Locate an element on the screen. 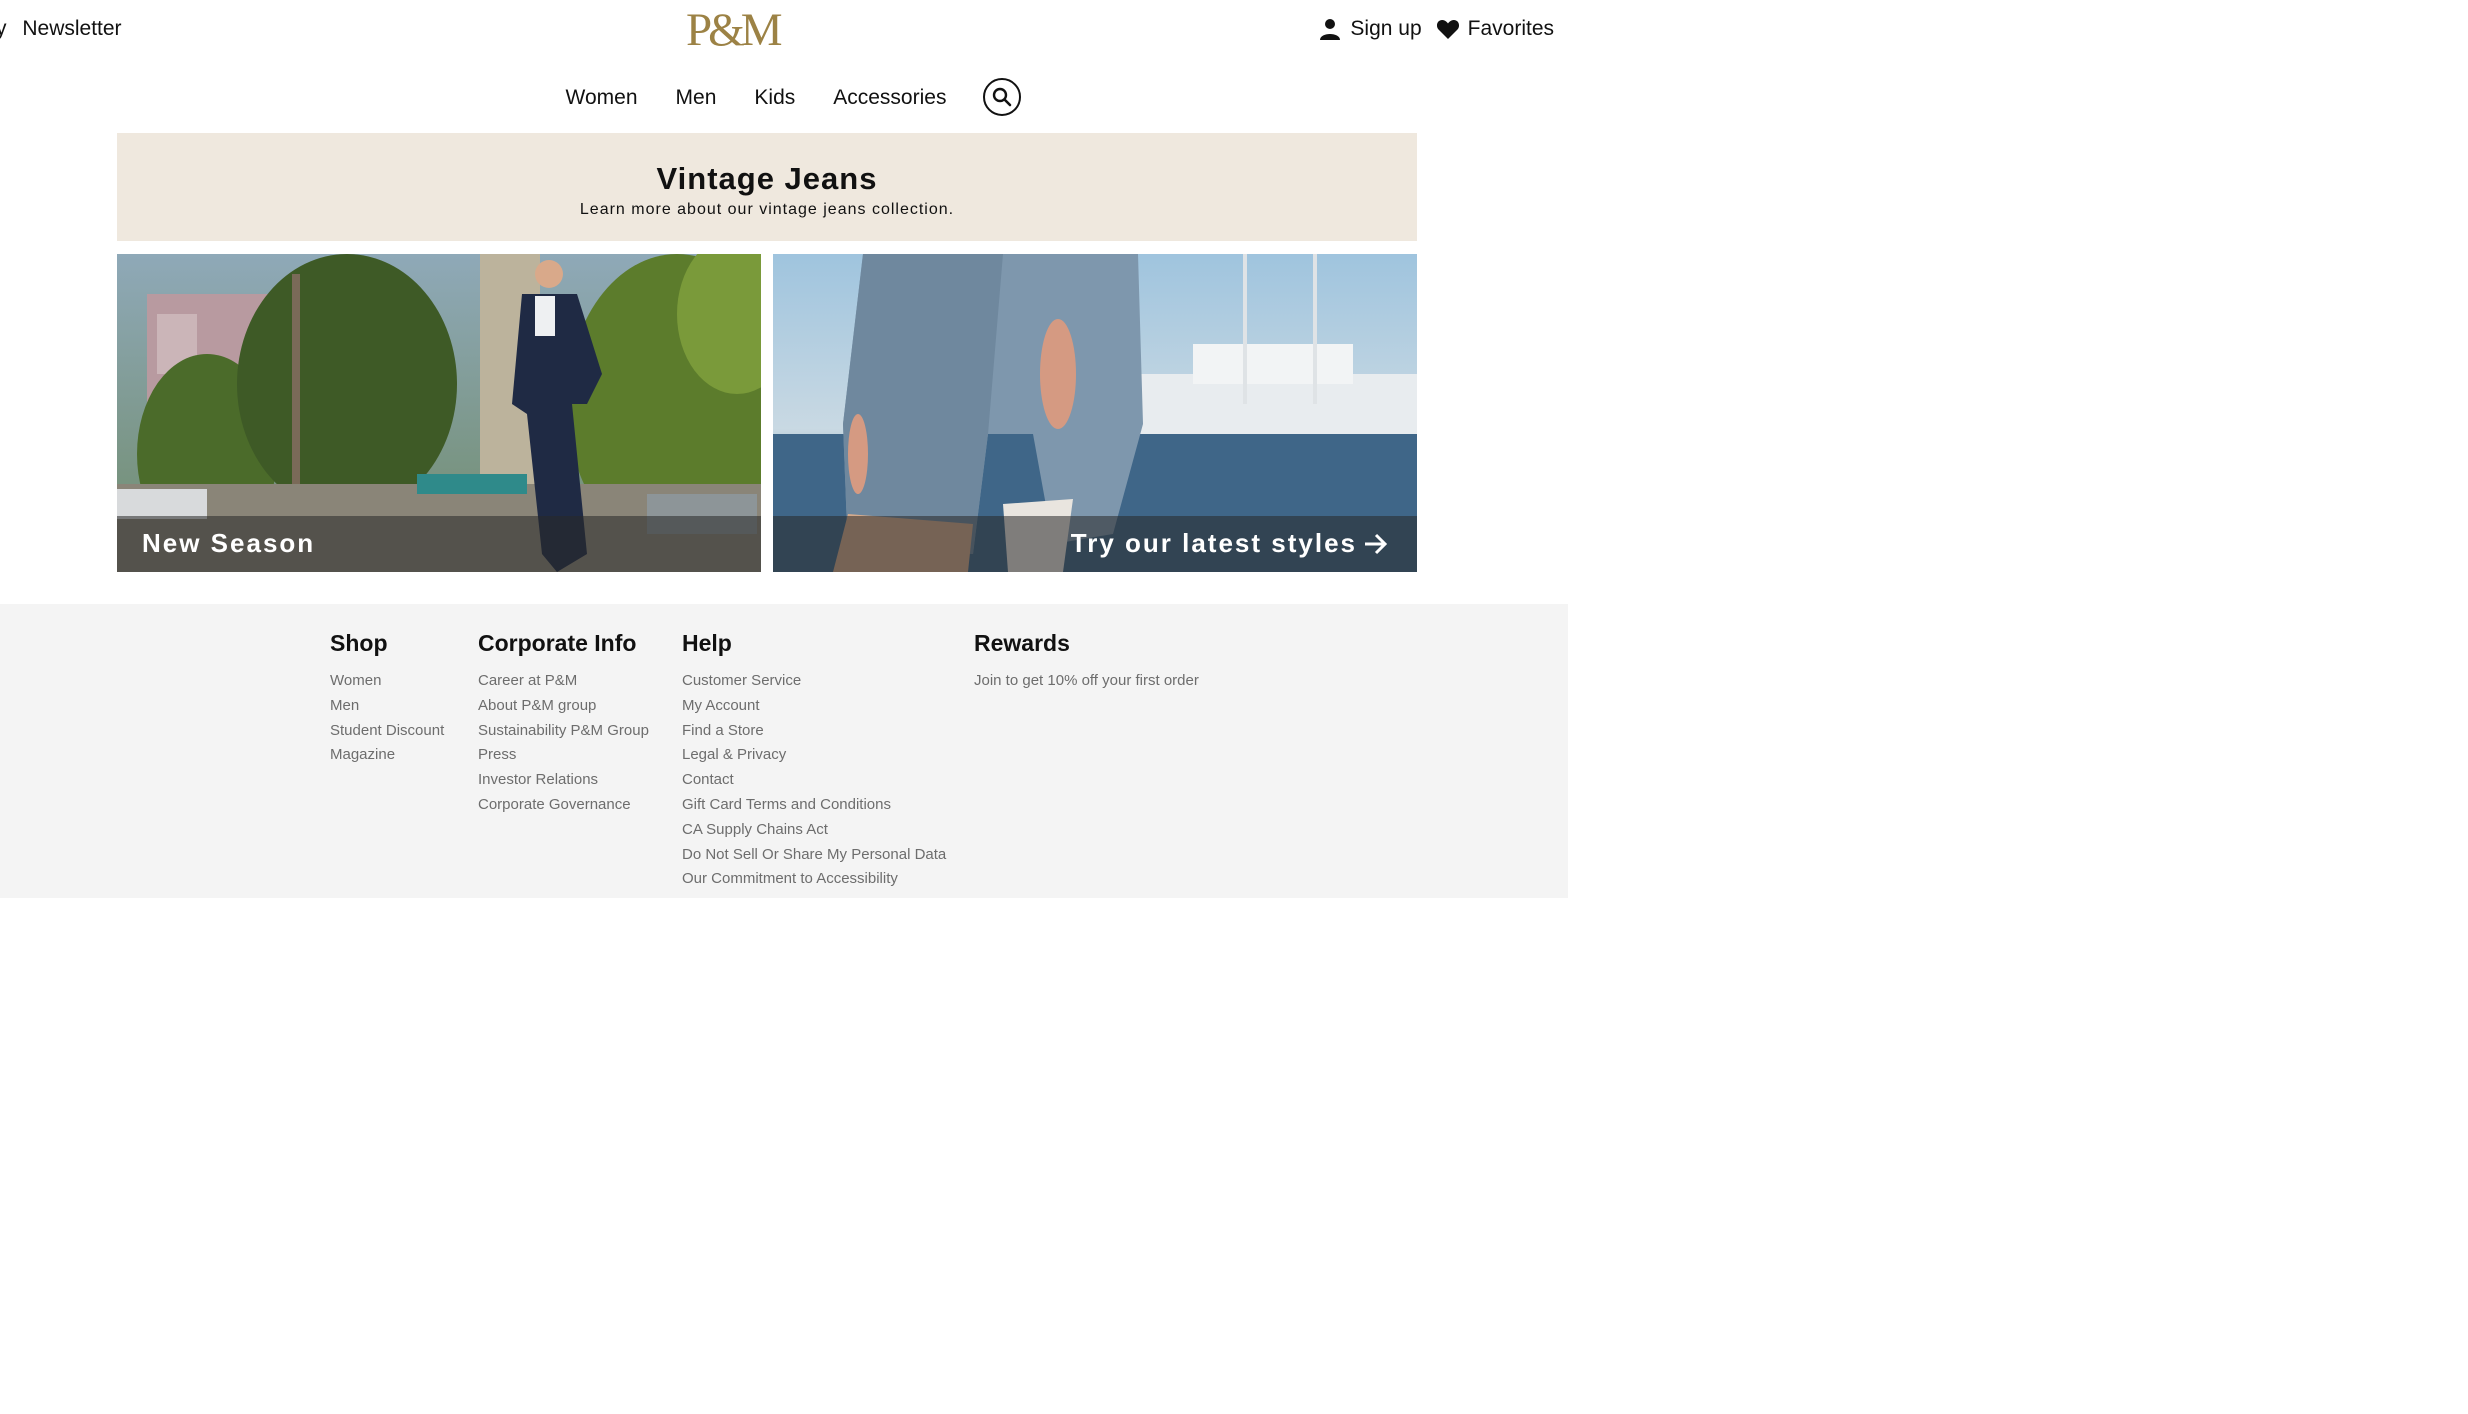  nav-women: Women is located at coordinates (602, 98).